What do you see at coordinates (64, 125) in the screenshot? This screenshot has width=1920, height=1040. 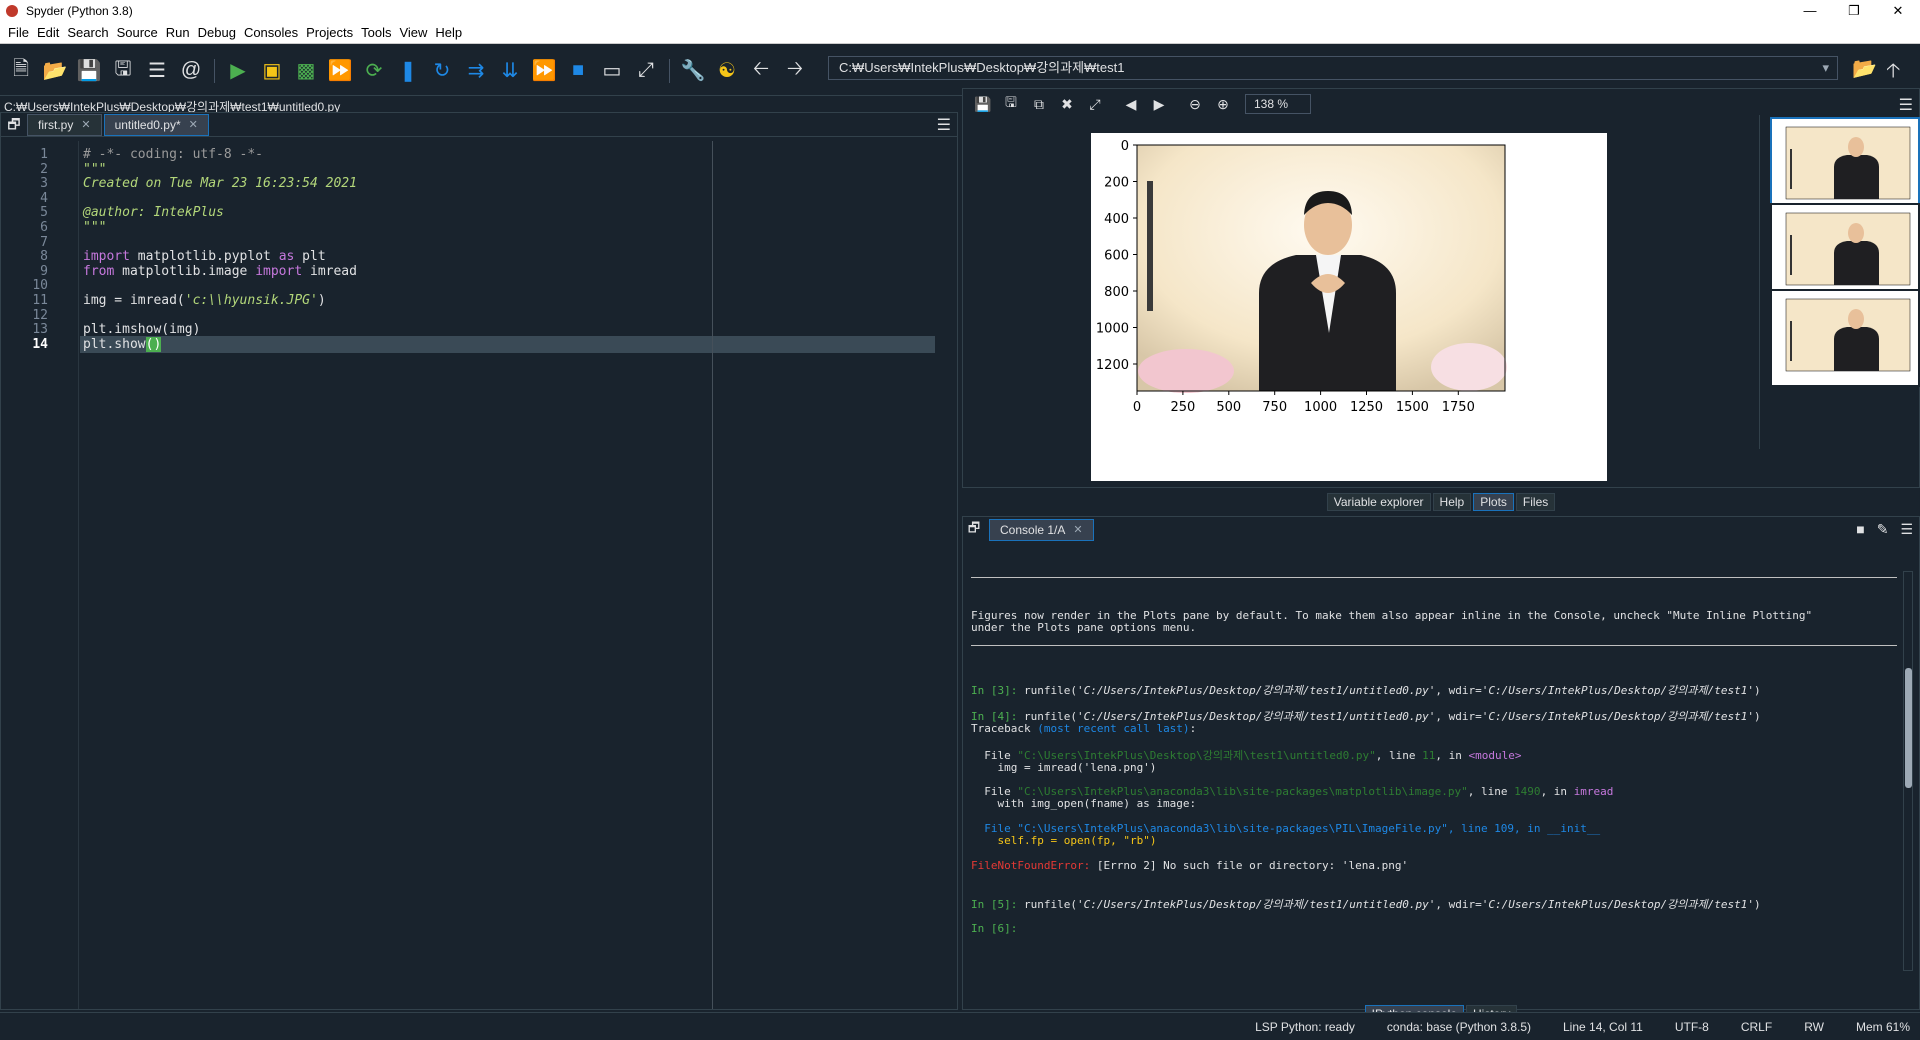 I see `editor-tab: first.py ✕` at bounding box center [64, 125].